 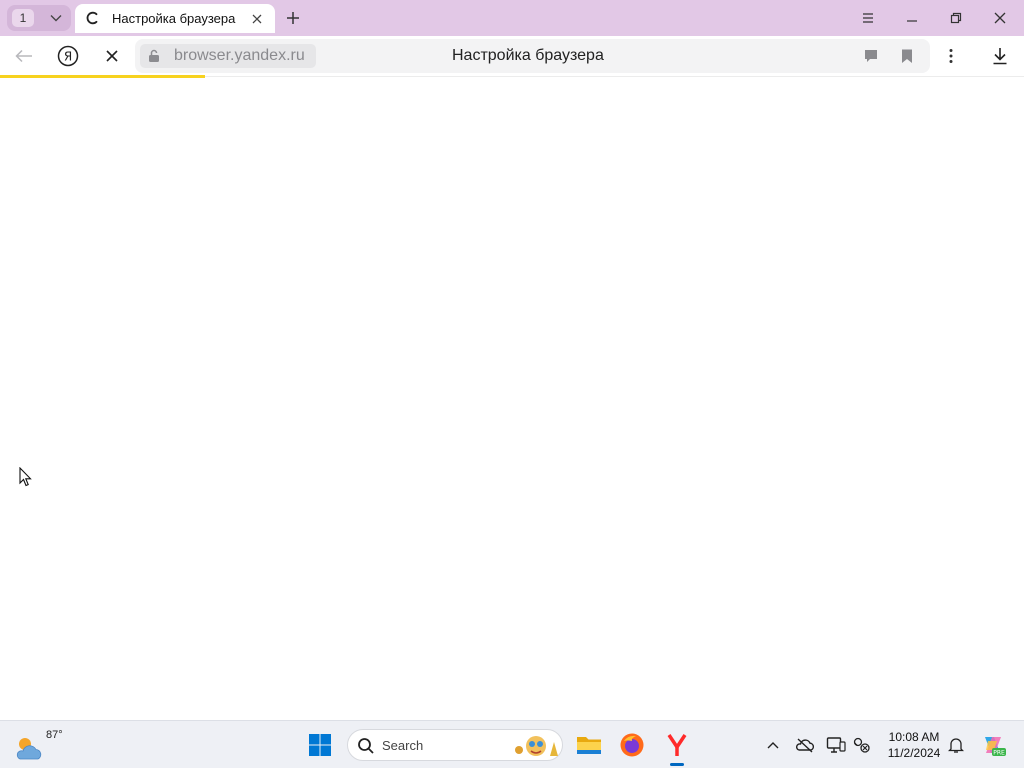 I want to click on svg-text: Я, so click(x=68, y=57).